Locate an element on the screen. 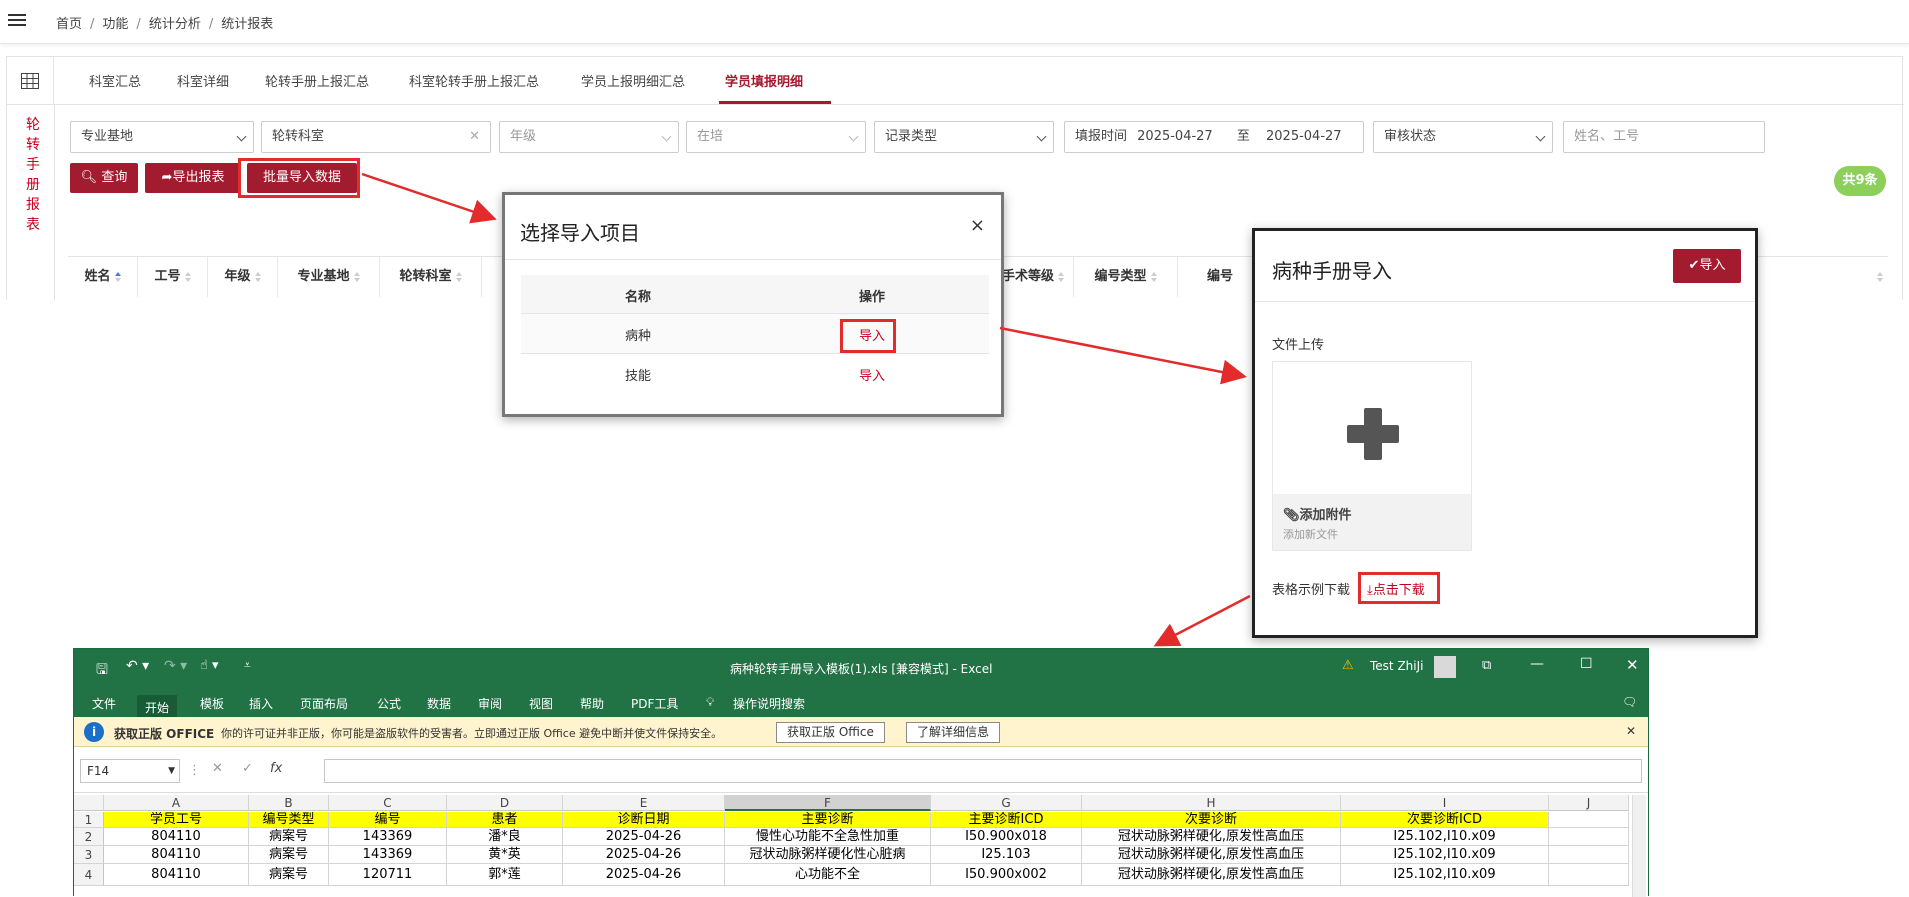 The image size is (1909, 897). record-type-select: 记录类型 is located at coordinates (964, 137).